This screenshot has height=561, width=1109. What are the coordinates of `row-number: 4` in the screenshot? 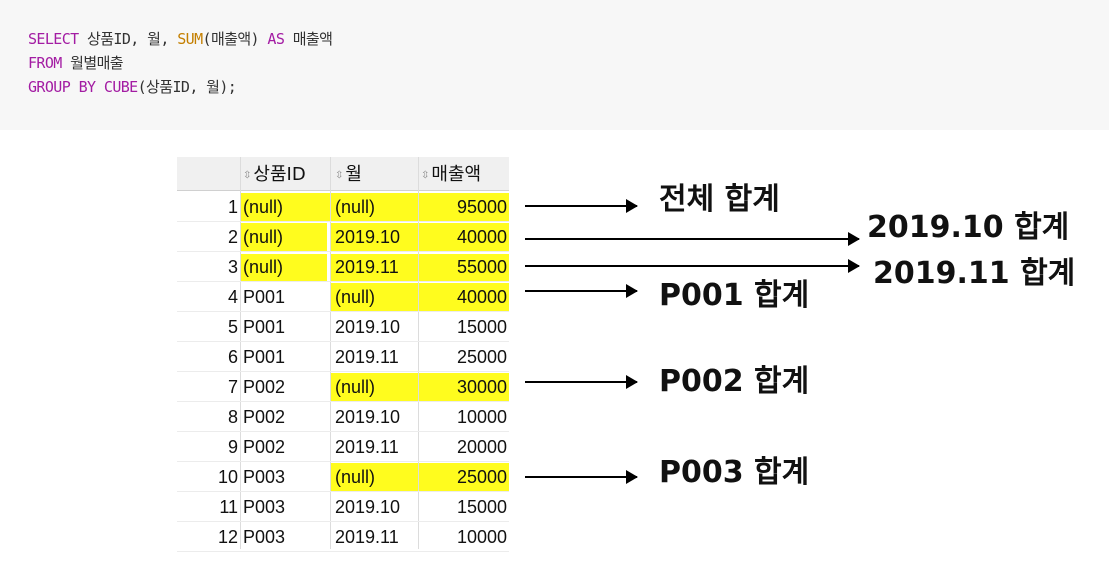 It's located at (232, 297).